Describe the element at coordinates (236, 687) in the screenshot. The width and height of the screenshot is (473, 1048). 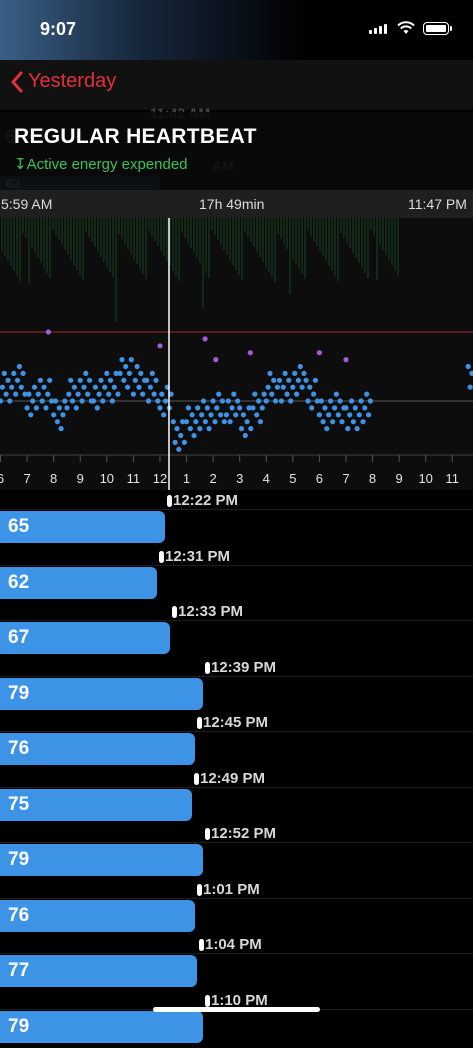
I see `reading-row: 12:39 PM 79` at that location.